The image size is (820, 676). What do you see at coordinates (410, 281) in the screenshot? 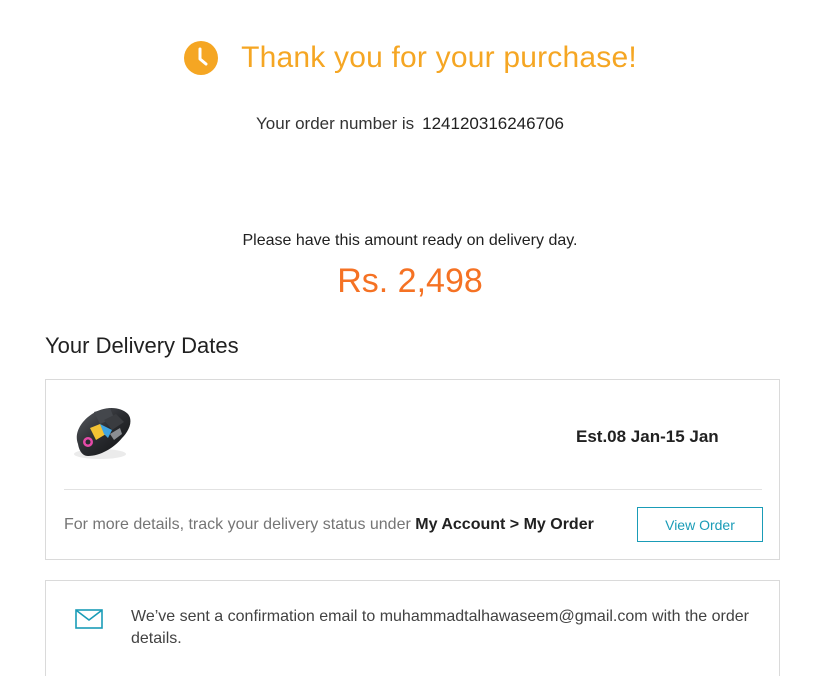
I see `amount-due: Rs. 2,498` at bounding box center [410, 281].